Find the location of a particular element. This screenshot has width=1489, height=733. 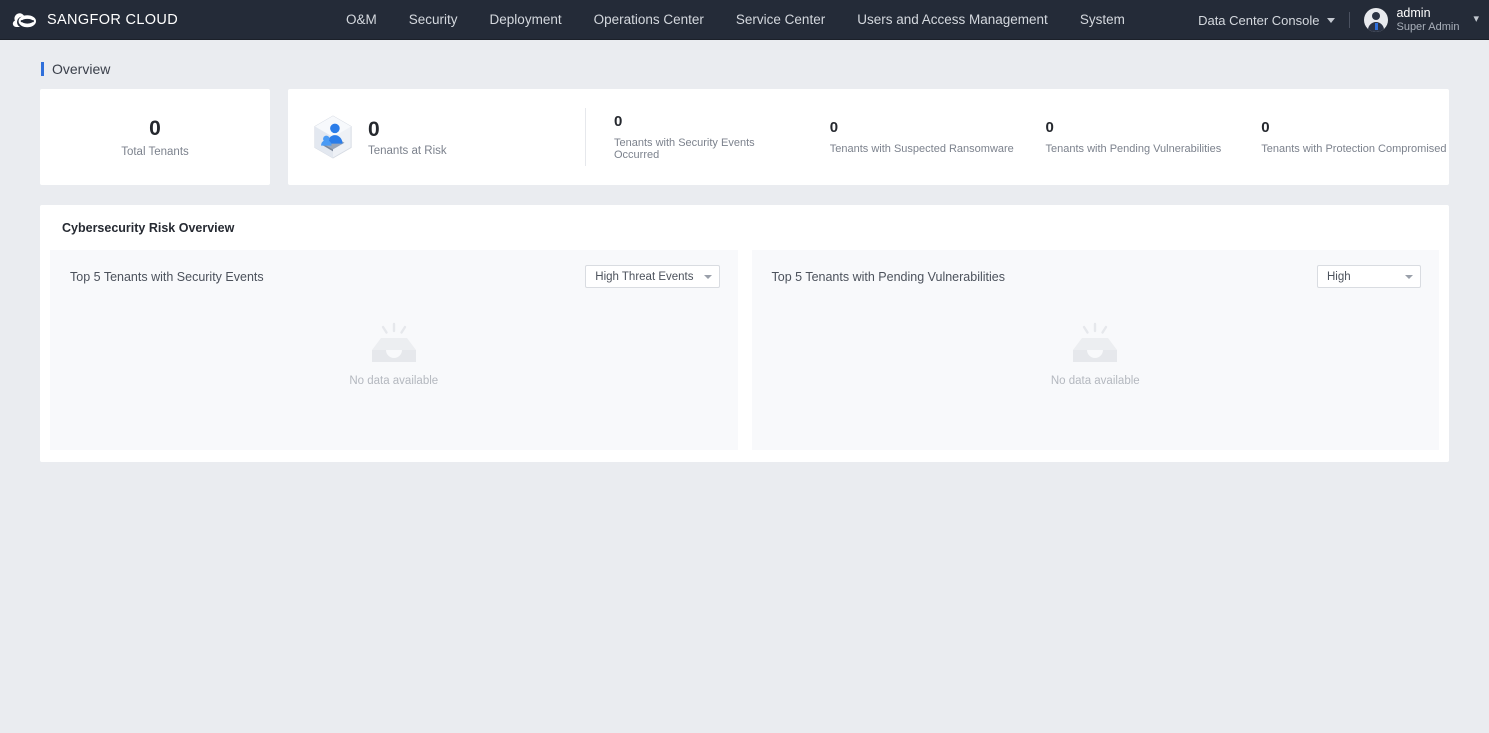

user-avatar-icon is located at coordinates (1376, 19).